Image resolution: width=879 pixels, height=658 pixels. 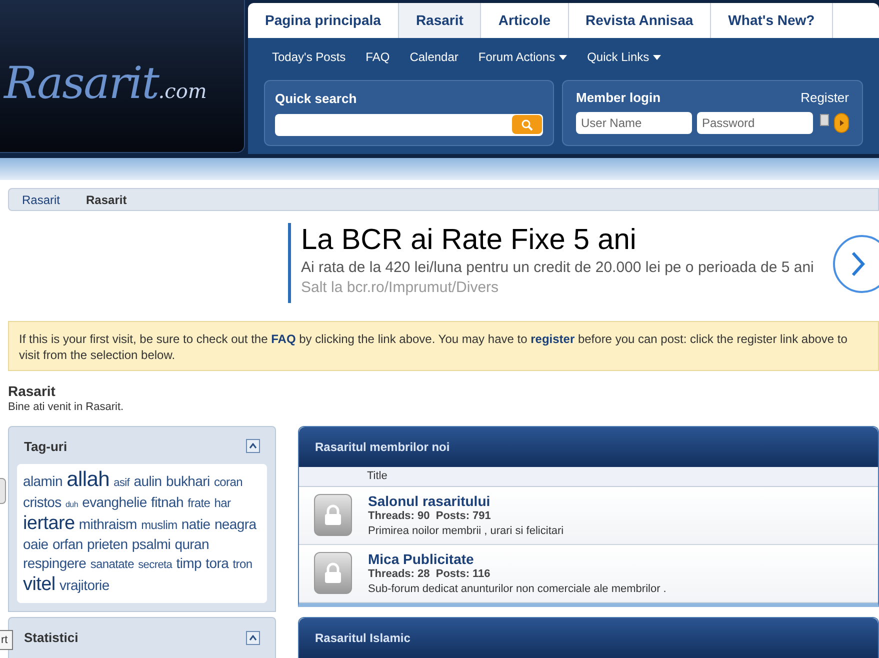 What do you see at coordinates (188, 481) in the screenshot?
I see `tag-link: bukhari` at bounding box center [188, 481].